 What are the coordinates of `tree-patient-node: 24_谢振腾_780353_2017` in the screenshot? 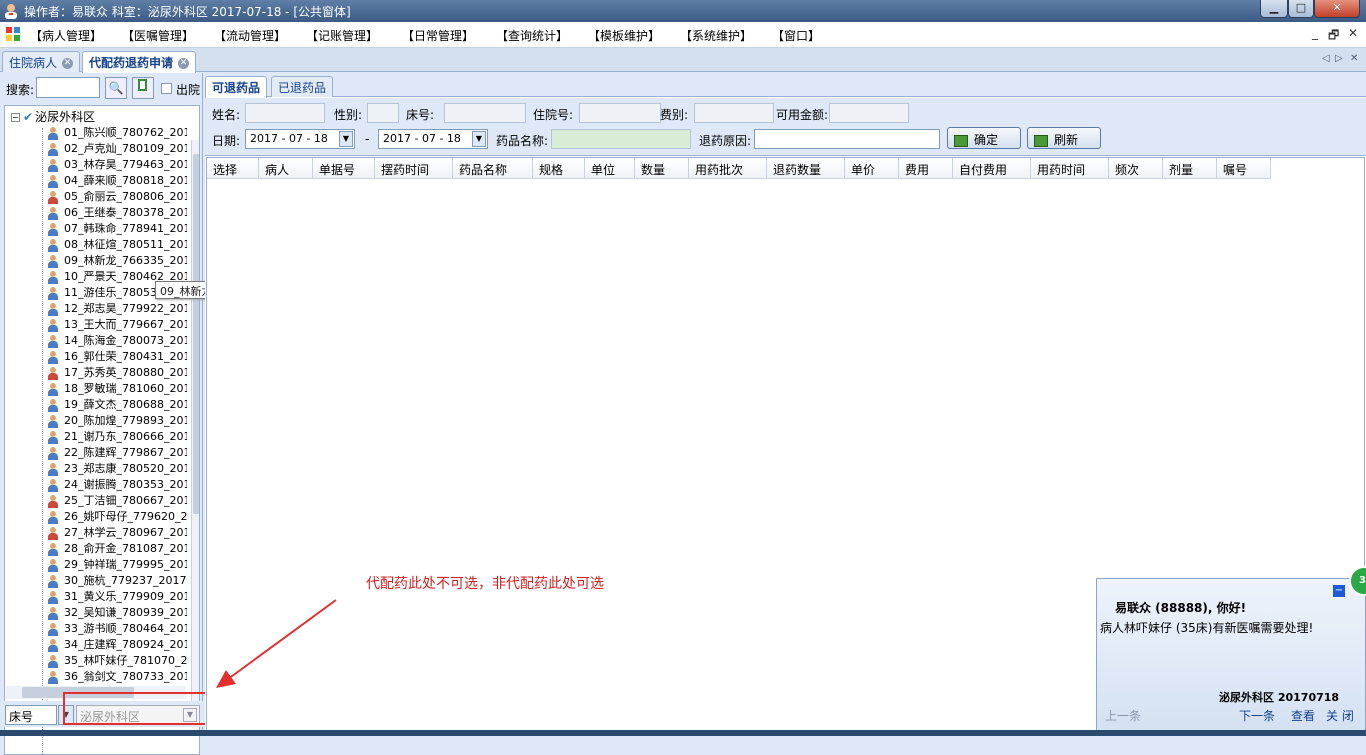 It's located at (117, 484).